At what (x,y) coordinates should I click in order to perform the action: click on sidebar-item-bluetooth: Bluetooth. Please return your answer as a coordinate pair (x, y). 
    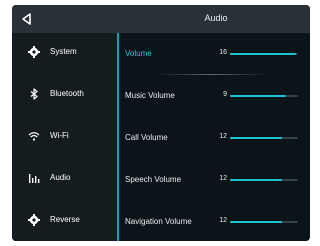
    Looking at the image, I should click on (64, 95).